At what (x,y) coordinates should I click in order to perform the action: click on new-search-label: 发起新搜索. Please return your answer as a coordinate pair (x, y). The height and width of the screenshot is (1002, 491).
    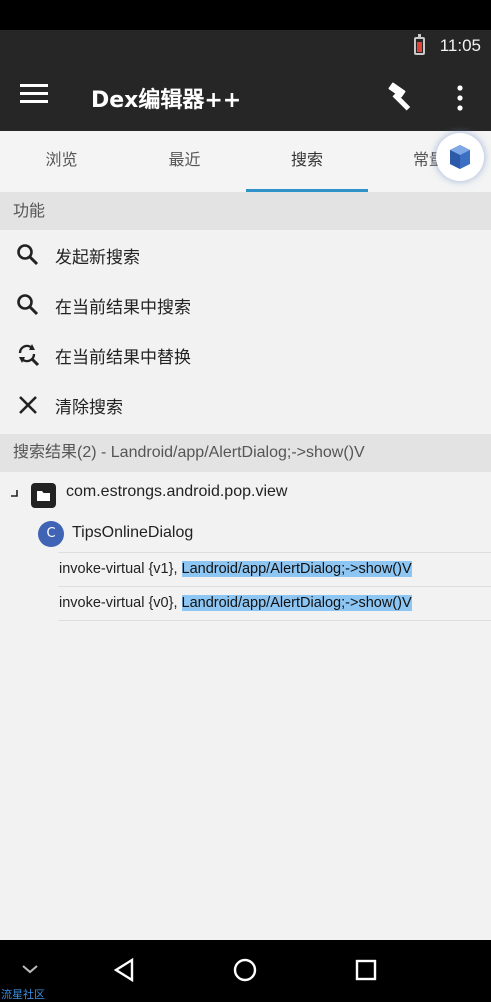
    Looking at the image, I should click on (97, 257).